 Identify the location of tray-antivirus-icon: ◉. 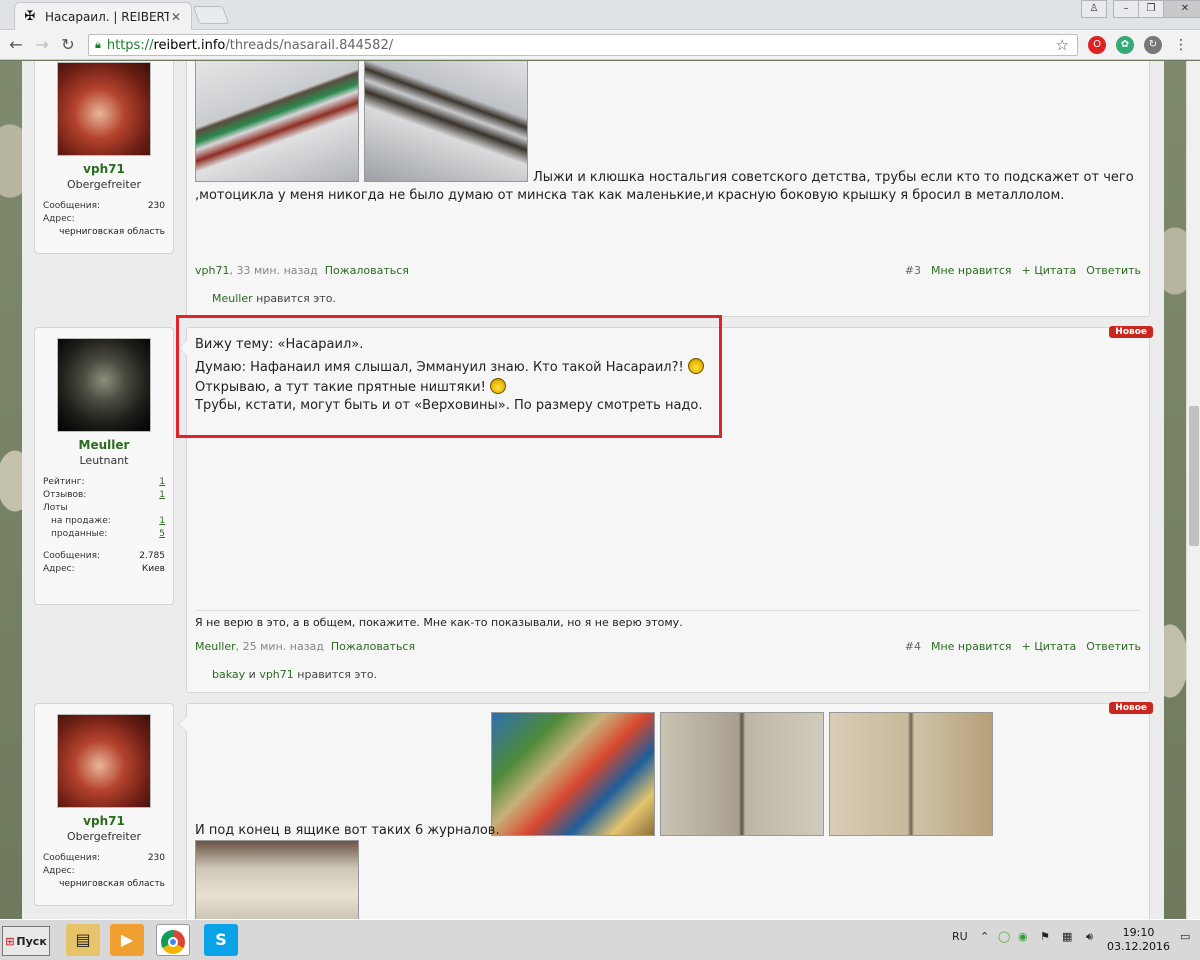
(1023, 936).